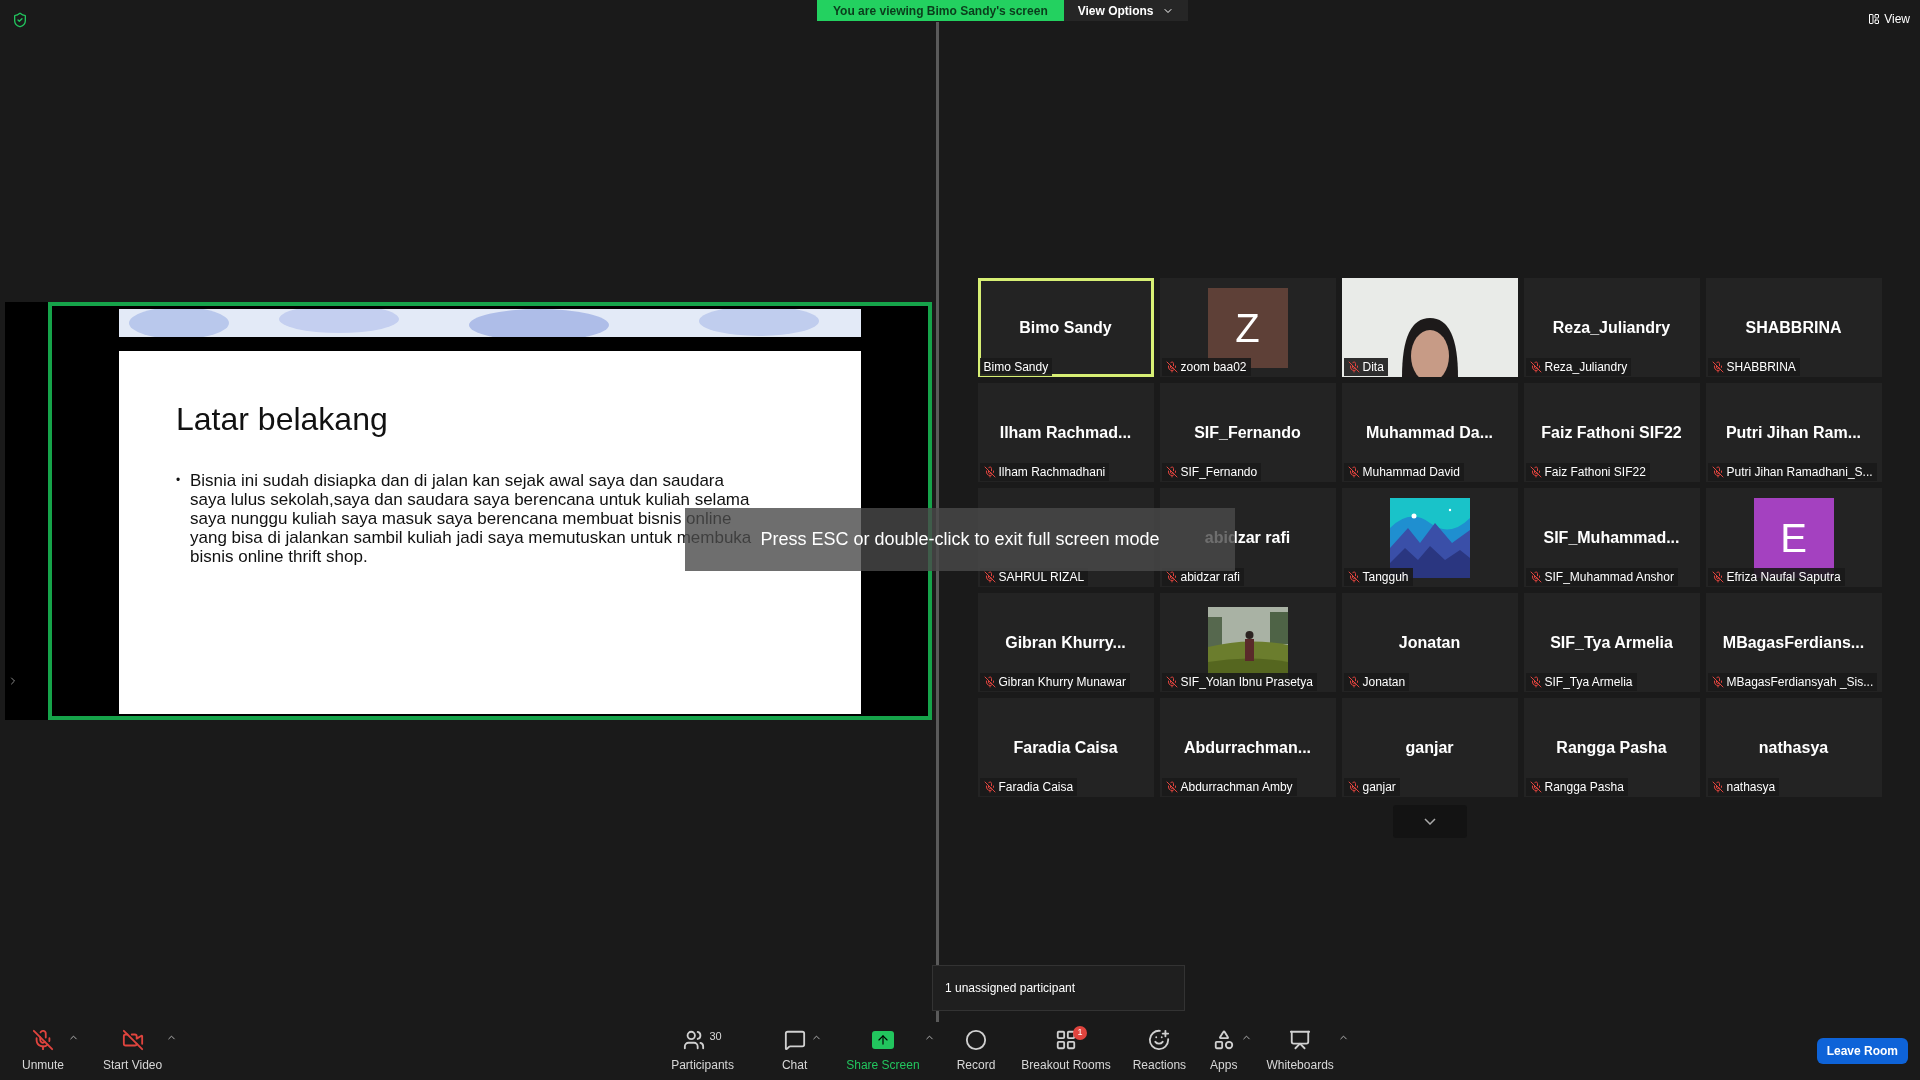 This screenshot has width=1920, height=1080. I want to click on participant-name: zoom baa02, so click(1213, 367).